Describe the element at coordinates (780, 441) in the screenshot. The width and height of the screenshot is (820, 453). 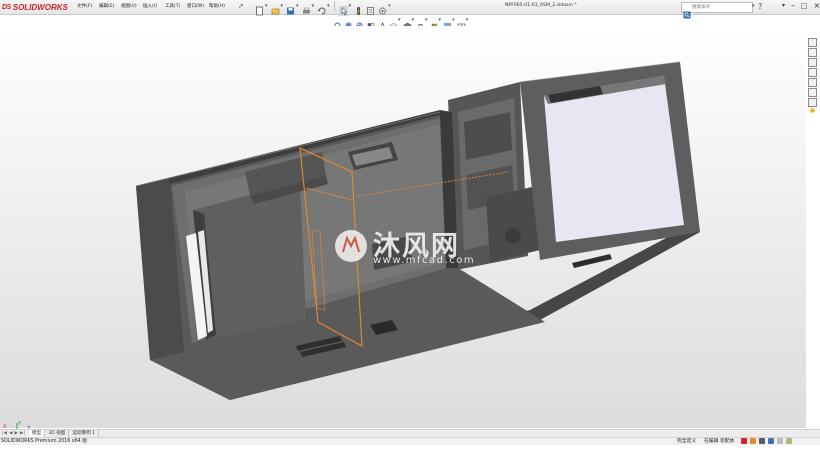
I see `display-mode-icon` at that location.